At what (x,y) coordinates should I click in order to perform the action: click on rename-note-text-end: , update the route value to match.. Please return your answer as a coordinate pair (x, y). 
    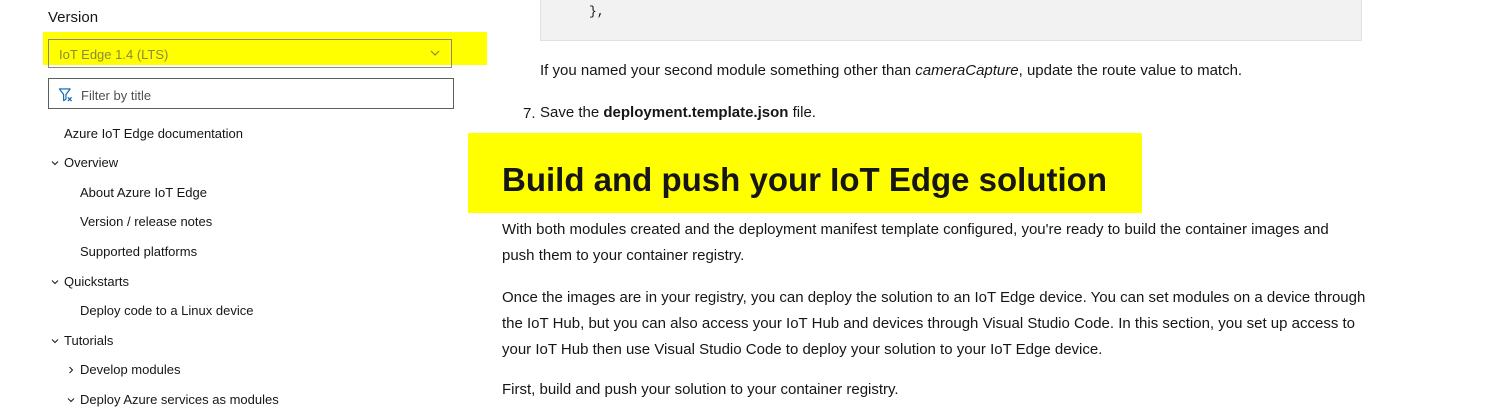
    Looking at the image, I should click on (1130, 70).